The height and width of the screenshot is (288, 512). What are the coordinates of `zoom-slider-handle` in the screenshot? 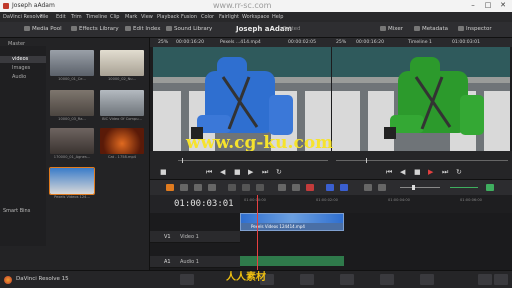 It's located at (413, 187).